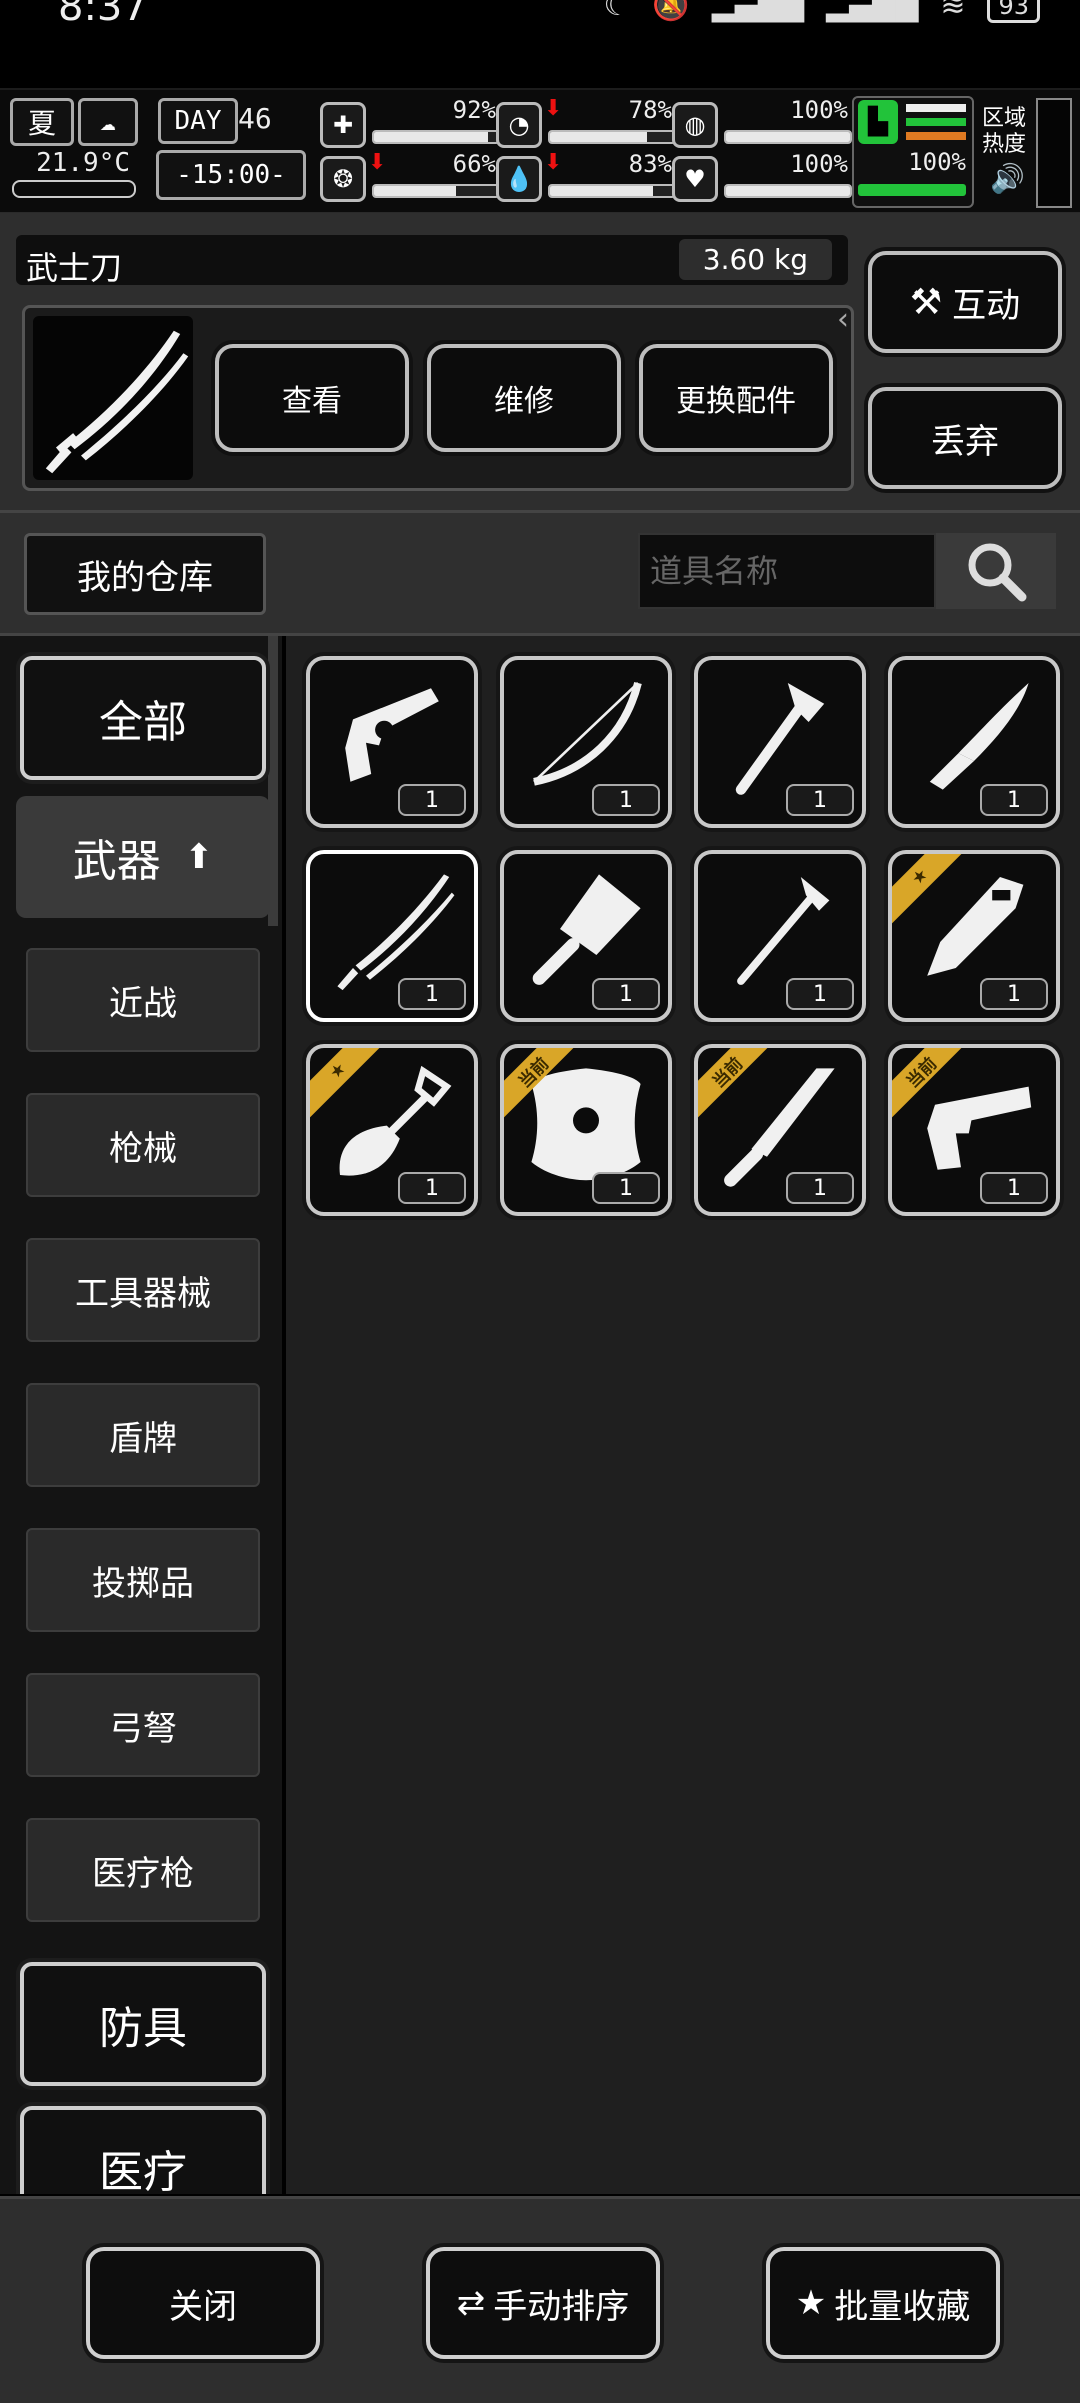 This screenshot has height=2403, width=1080. Describe the element at coordinates (758, 11) in the screenshot. I see `signal-icon: ▂▄▆█` at that location.